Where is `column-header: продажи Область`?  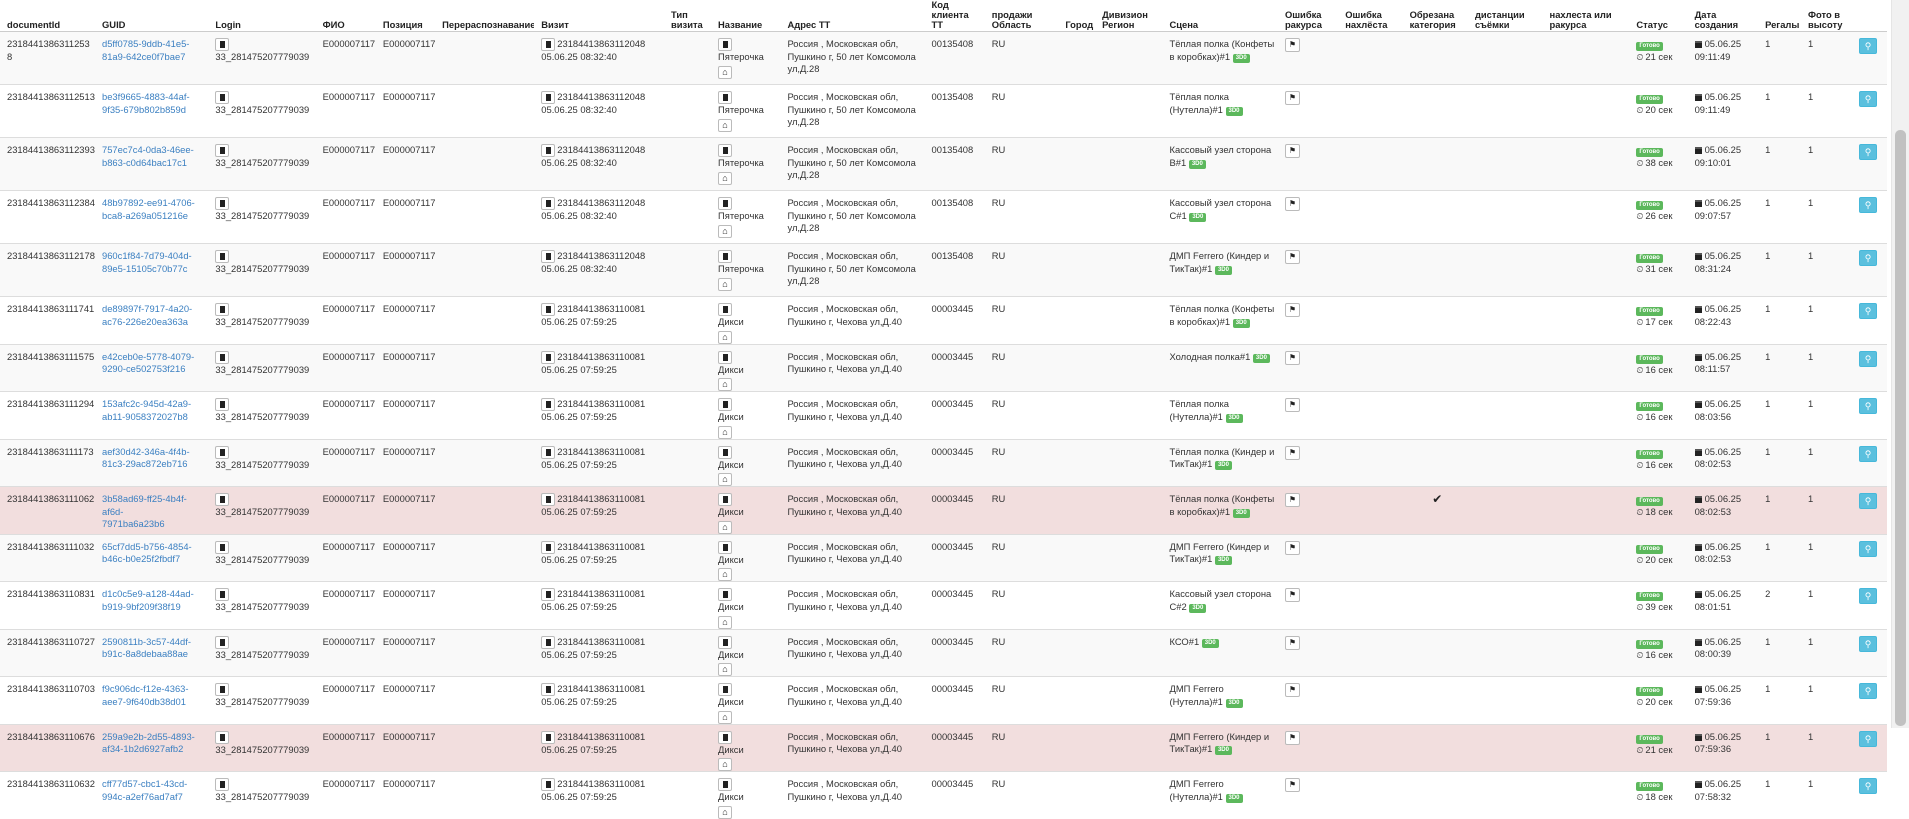
column-header: продажи Область is located at coordinates (1021, 16).